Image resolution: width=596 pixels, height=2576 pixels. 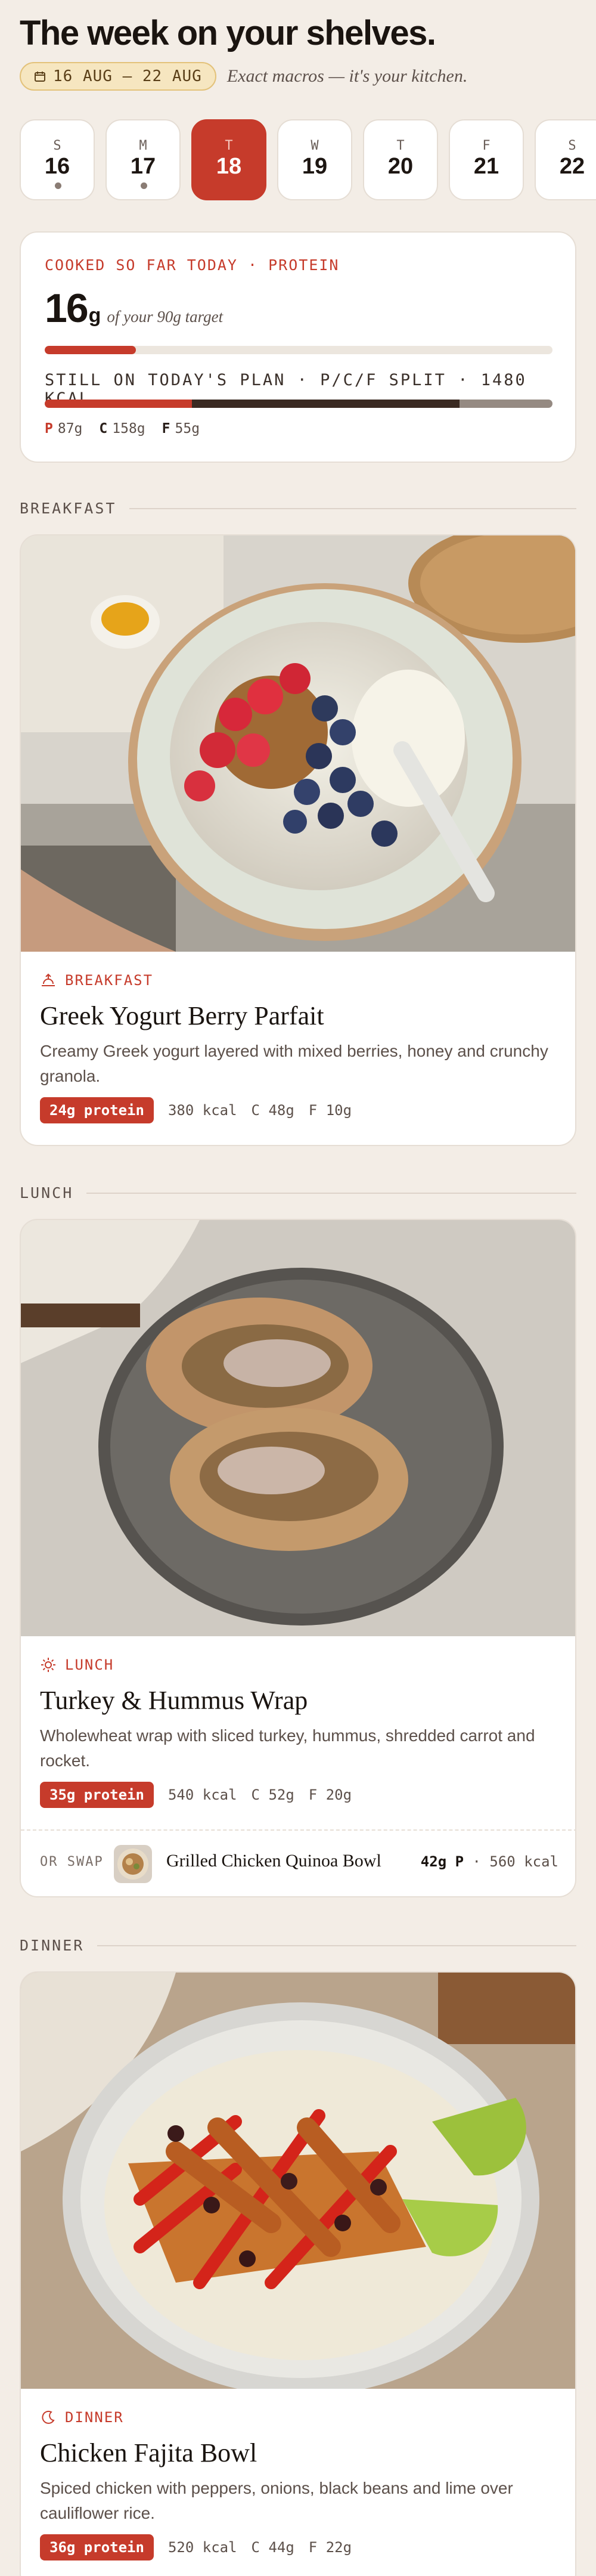 I want to click on legend-carbs: C 158g, so click(x=122, y=428).